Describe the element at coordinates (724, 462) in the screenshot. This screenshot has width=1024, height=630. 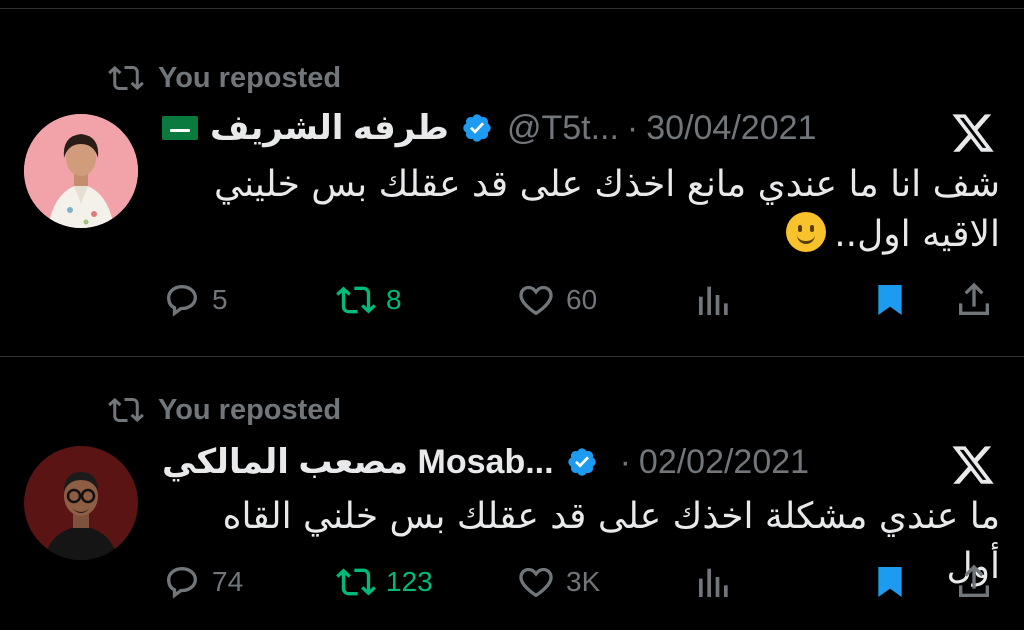
I see `post-date: 02/02/2021` at that location.